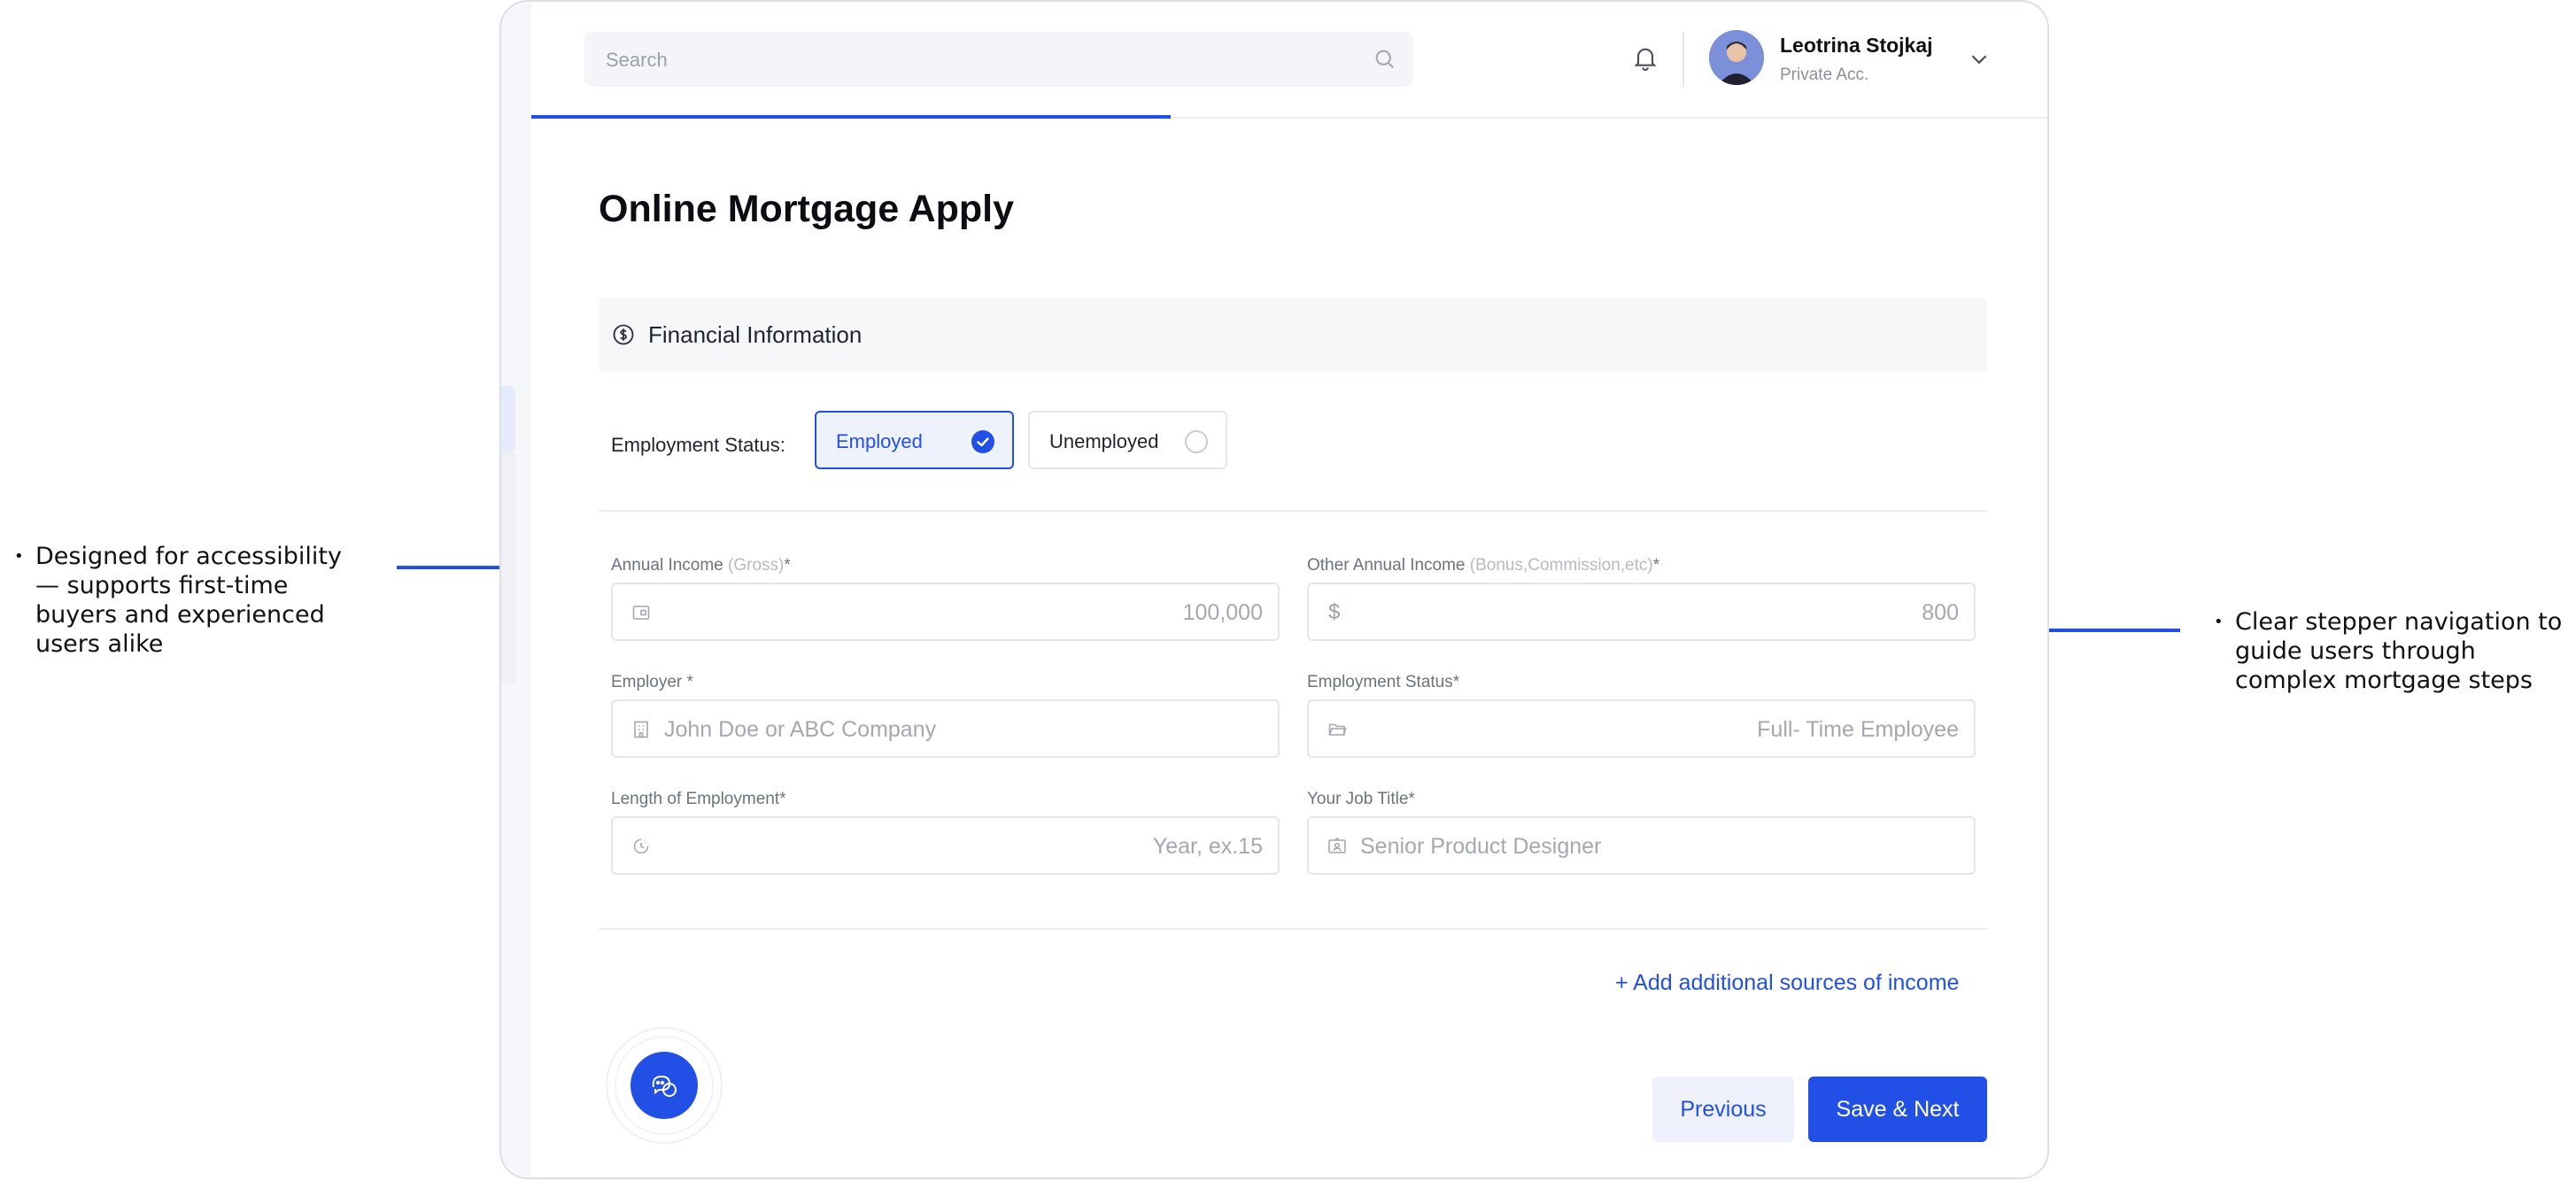 The height and width of the screenshot is (1181, 2576). I want to click on chevron-down-icon, so click(1979, 59).